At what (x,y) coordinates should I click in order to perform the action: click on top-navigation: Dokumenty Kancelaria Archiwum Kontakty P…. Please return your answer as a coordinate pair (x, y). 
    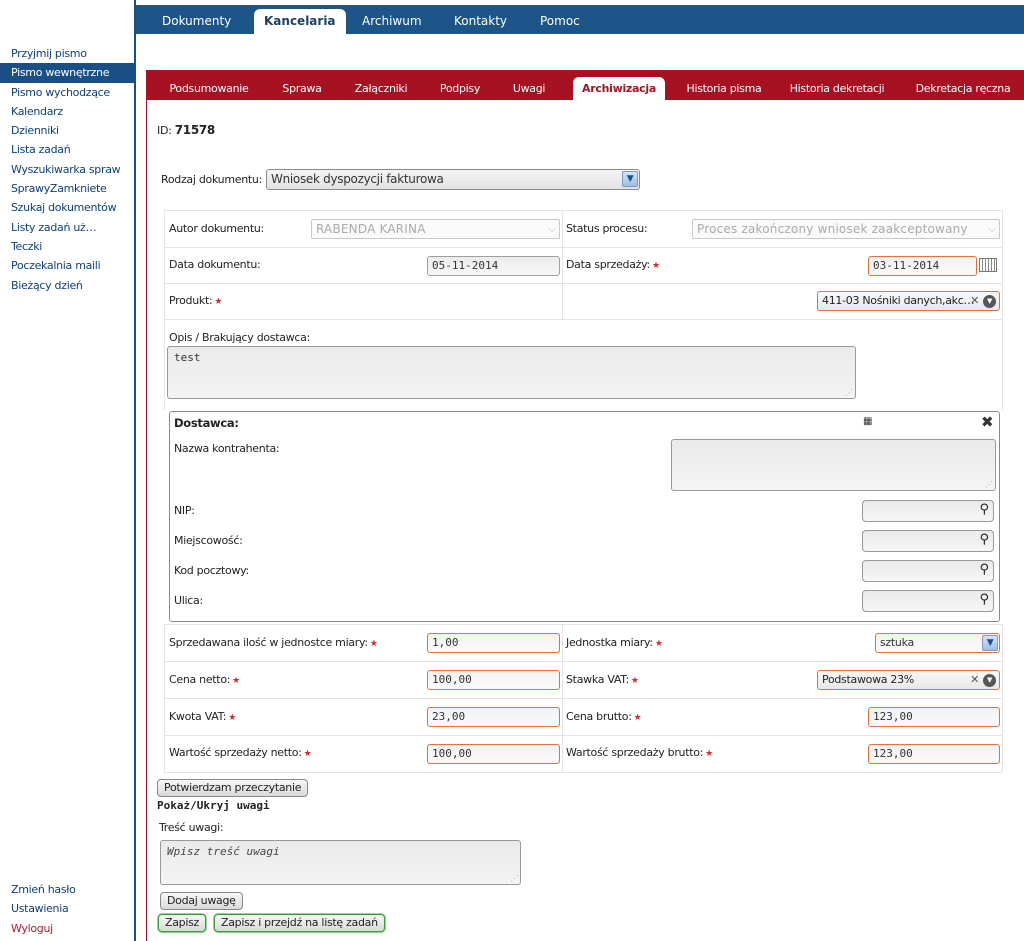
    Looking at the image, I should click on (580, 19).